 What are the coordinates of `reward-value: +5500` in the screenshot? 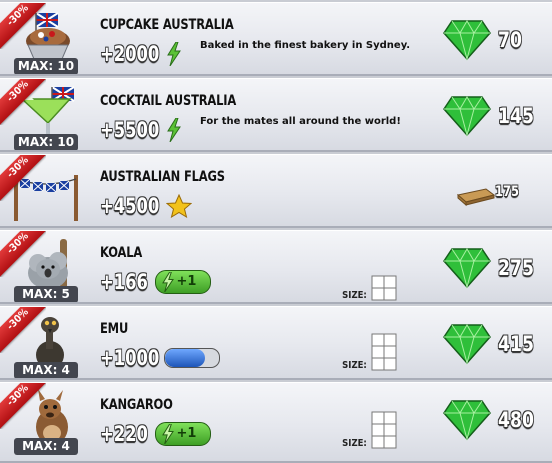 It's located at (141, 130).